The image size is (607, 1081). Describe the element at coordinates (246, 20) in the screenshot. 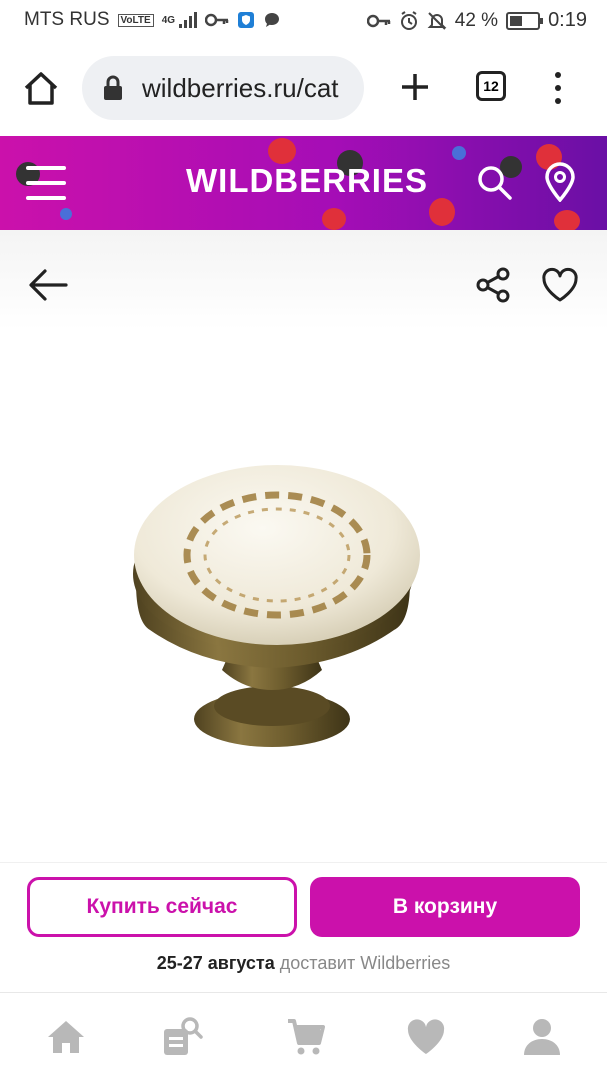

I see `vpn-shield-icon` at that location.